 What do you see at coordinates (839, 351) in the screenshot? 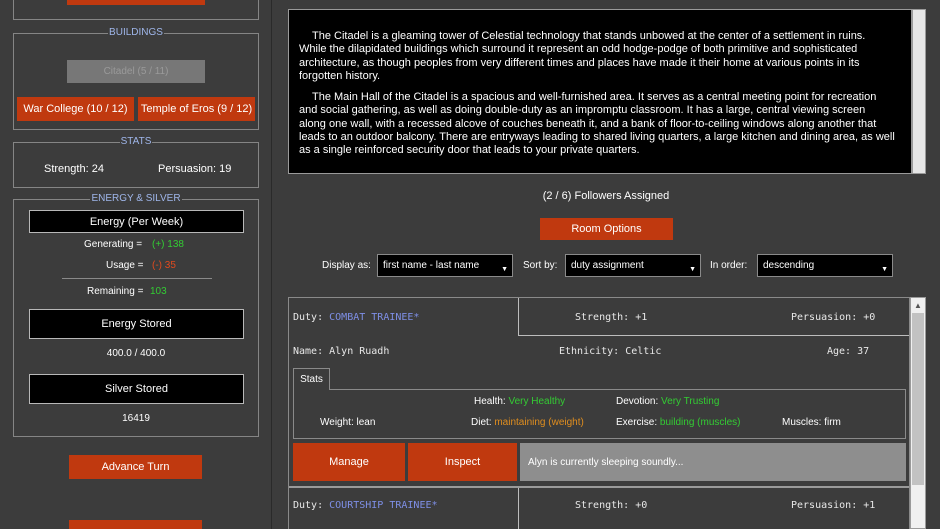
I see `age-label: Age:` at bounding box center [839, 351].